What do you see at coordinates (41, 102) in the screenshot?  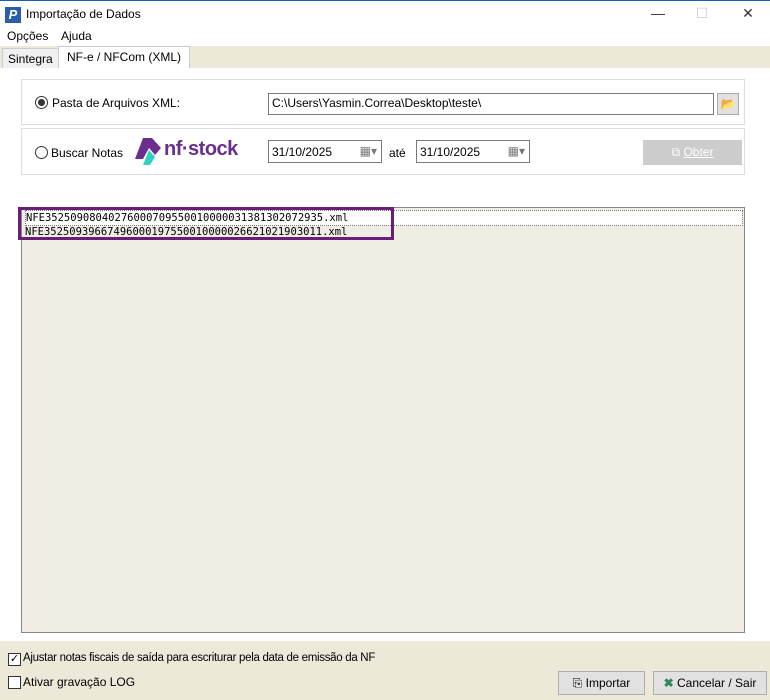 I see `folder-radio` at bounding box center [41, 102].